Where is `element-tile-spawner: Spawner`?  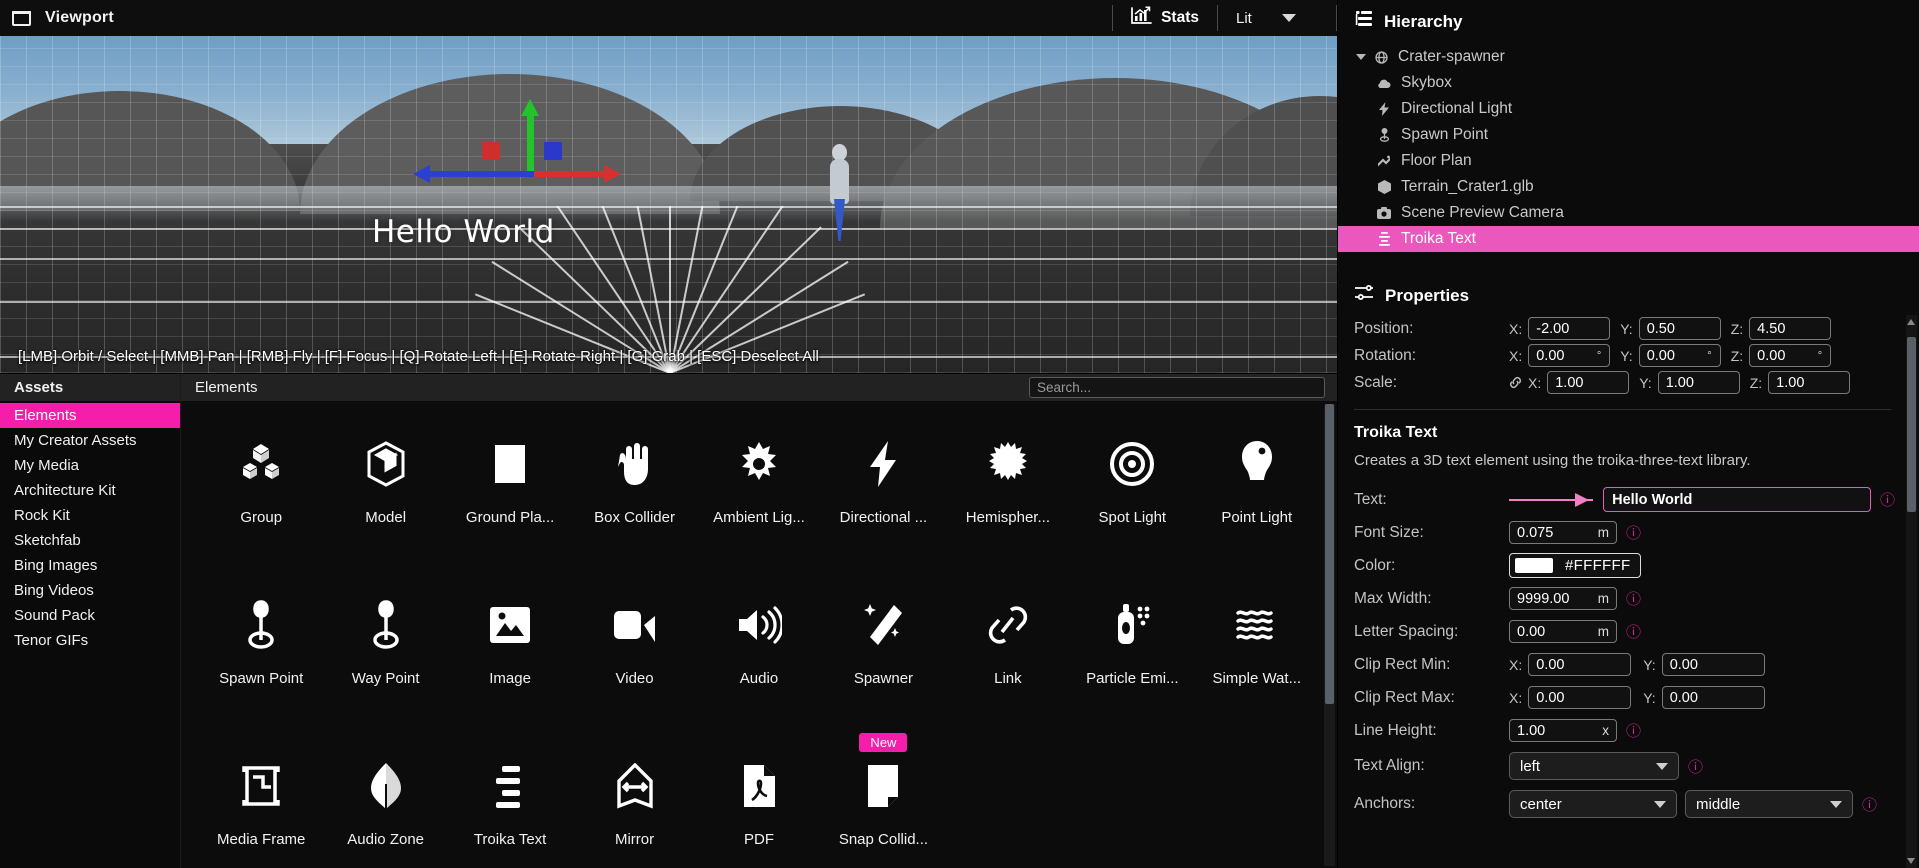
element-tile-spawner: Spawner is located at coordinates (883, 665).